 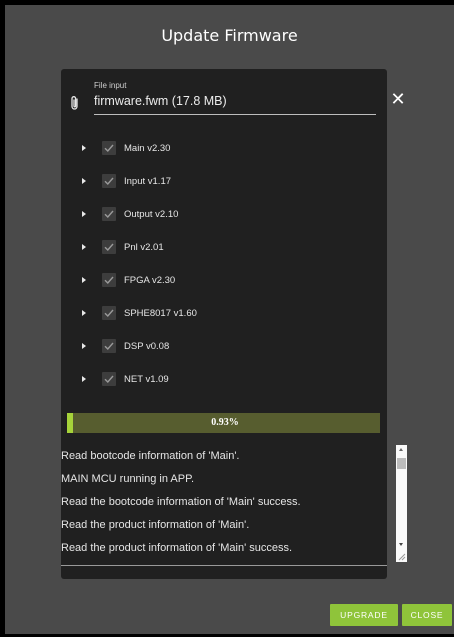 I want to click on tree-item-net: NET v1.09, so click(x=161, y=379).